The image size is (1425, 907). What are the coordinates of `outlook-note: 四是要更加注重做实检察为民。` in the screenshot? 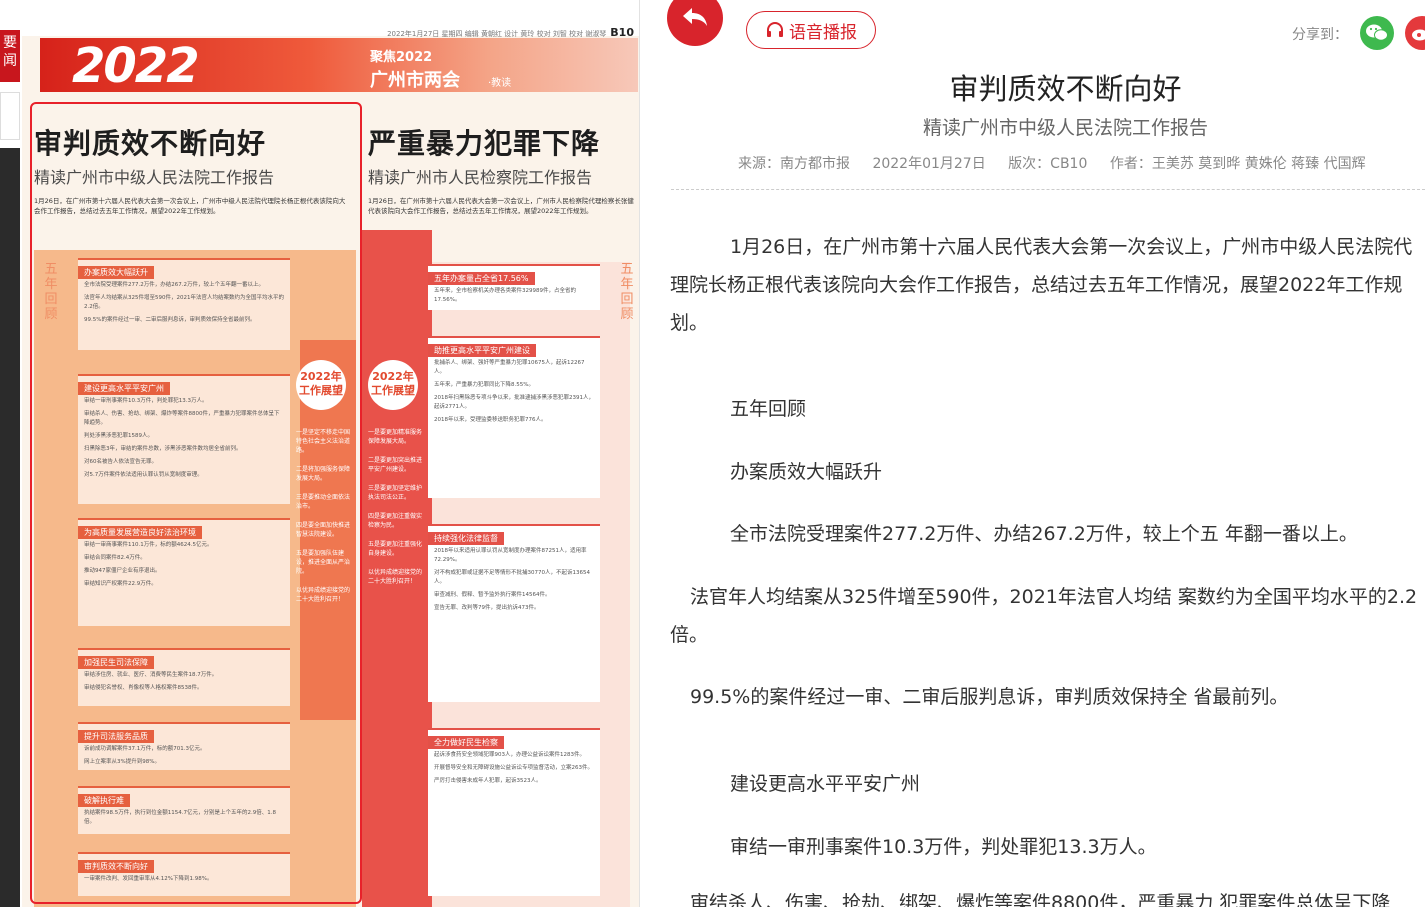 It's located at (395, 521).